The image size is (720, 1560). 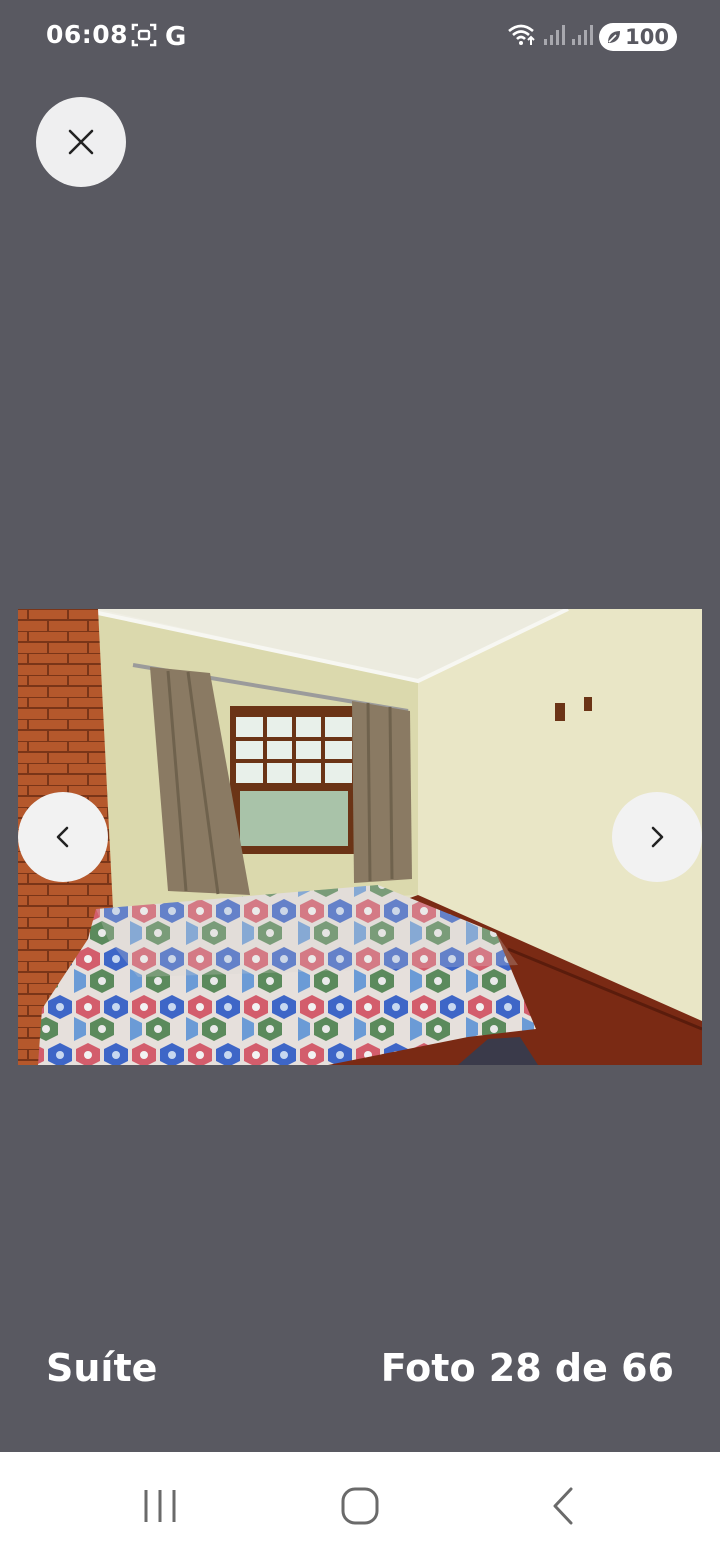 What do you see at coordinates (158, 37) in the screenshot?
I see `status-left-icons: G` at bounding box center [158, 37].